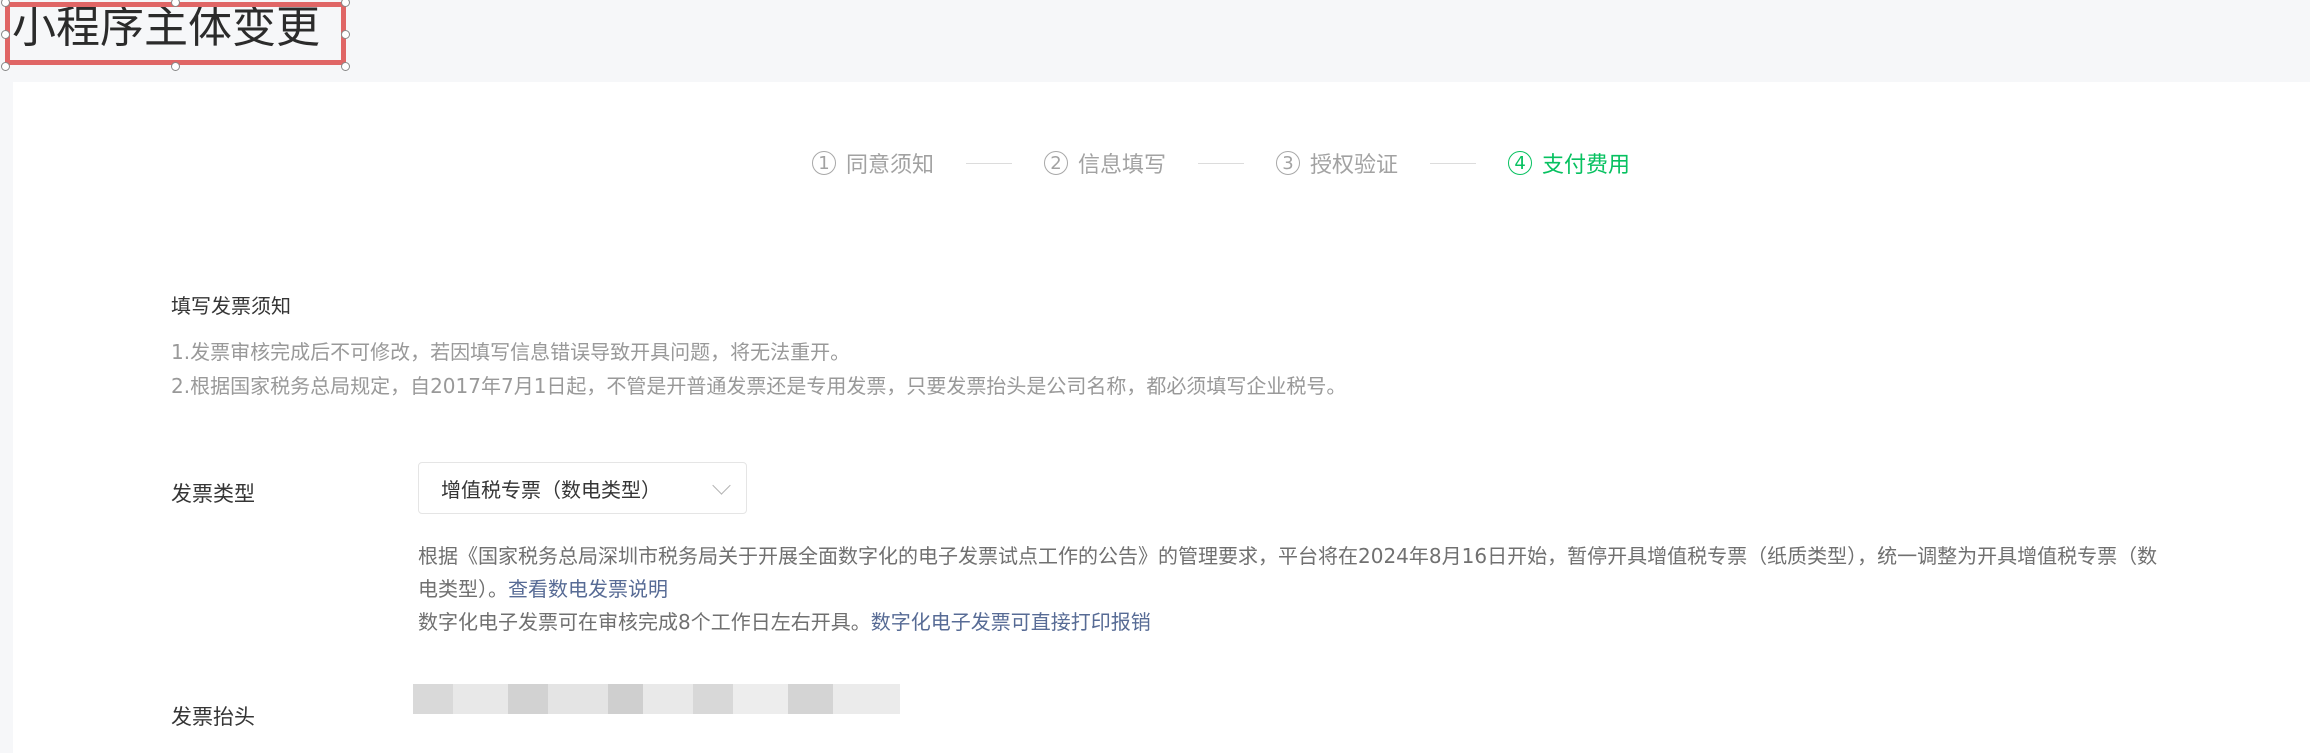 Image resolution: width=2310 pixels, height=753 pixels. I want to click on chevron-down-icon, so click(721, 485).